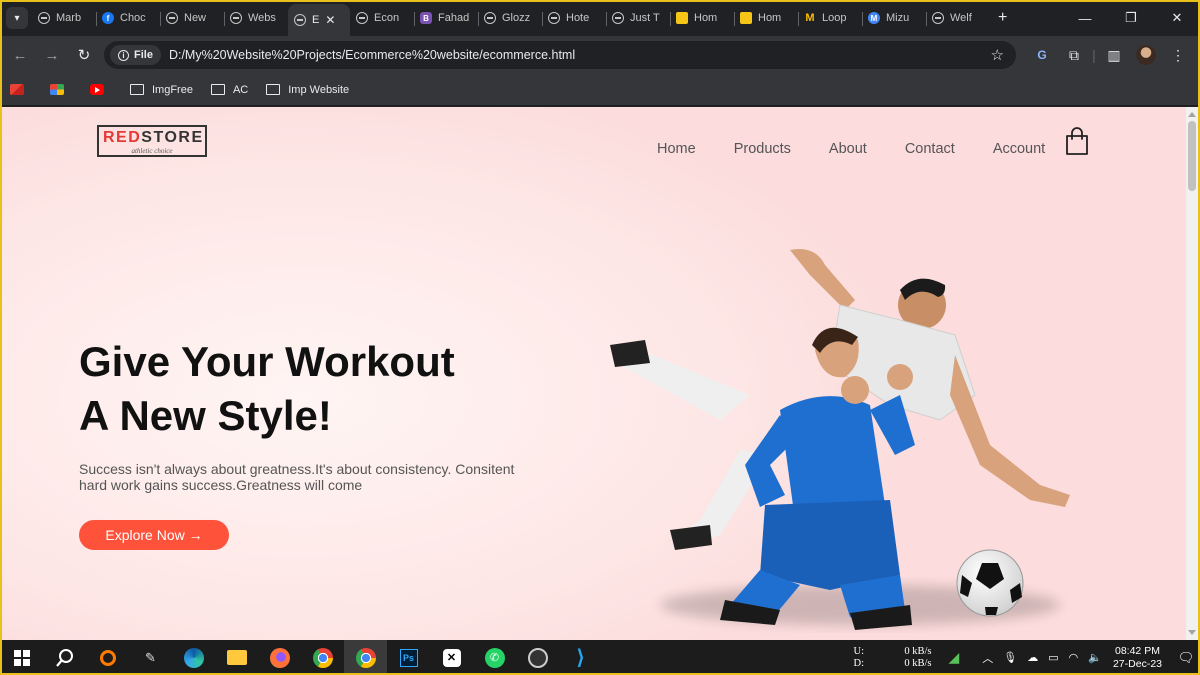  What do you see at coordinates (537, 657) in the screenshot?
I see `taskbar-app-obs` at bounding box center [537, 657].